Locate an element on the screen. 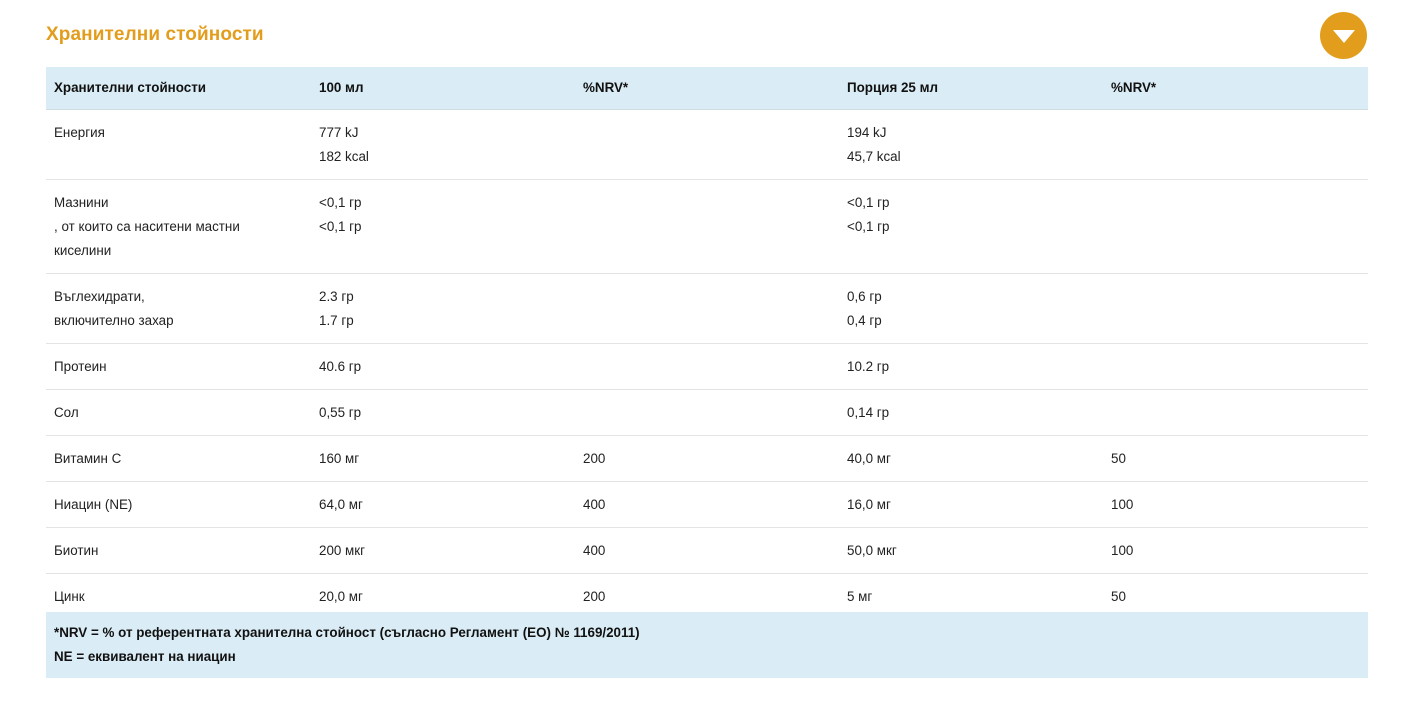  per-100ml-cell-line: 160 мг is located at coordinates (339, 458).